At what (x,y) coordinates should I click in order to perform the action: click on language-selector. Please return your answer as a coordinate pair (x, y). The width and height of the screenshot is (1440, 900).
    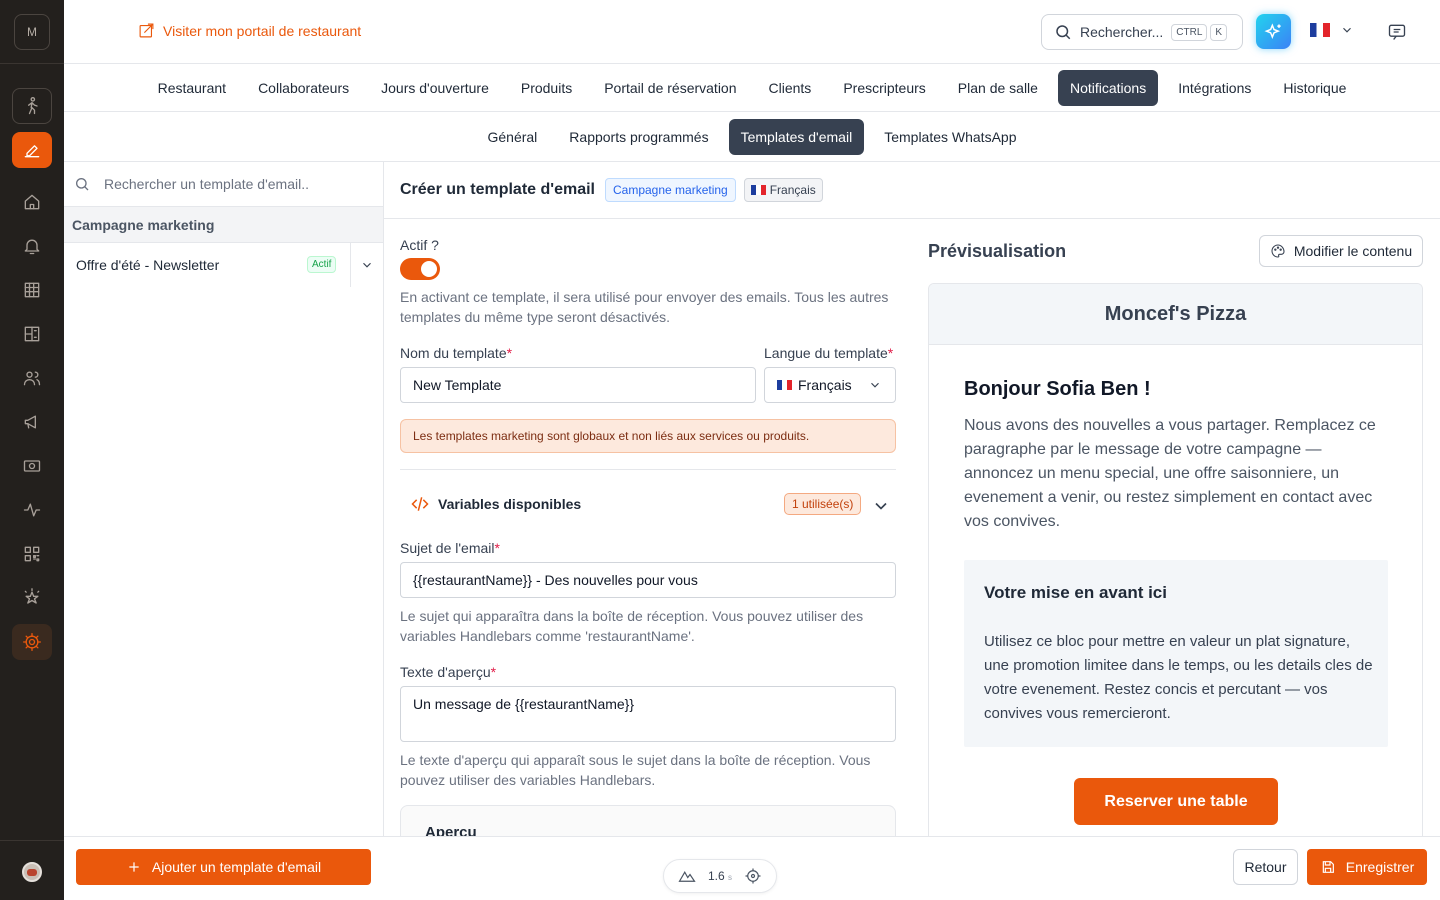
    Looking at the image, I should click on (1332, 30).